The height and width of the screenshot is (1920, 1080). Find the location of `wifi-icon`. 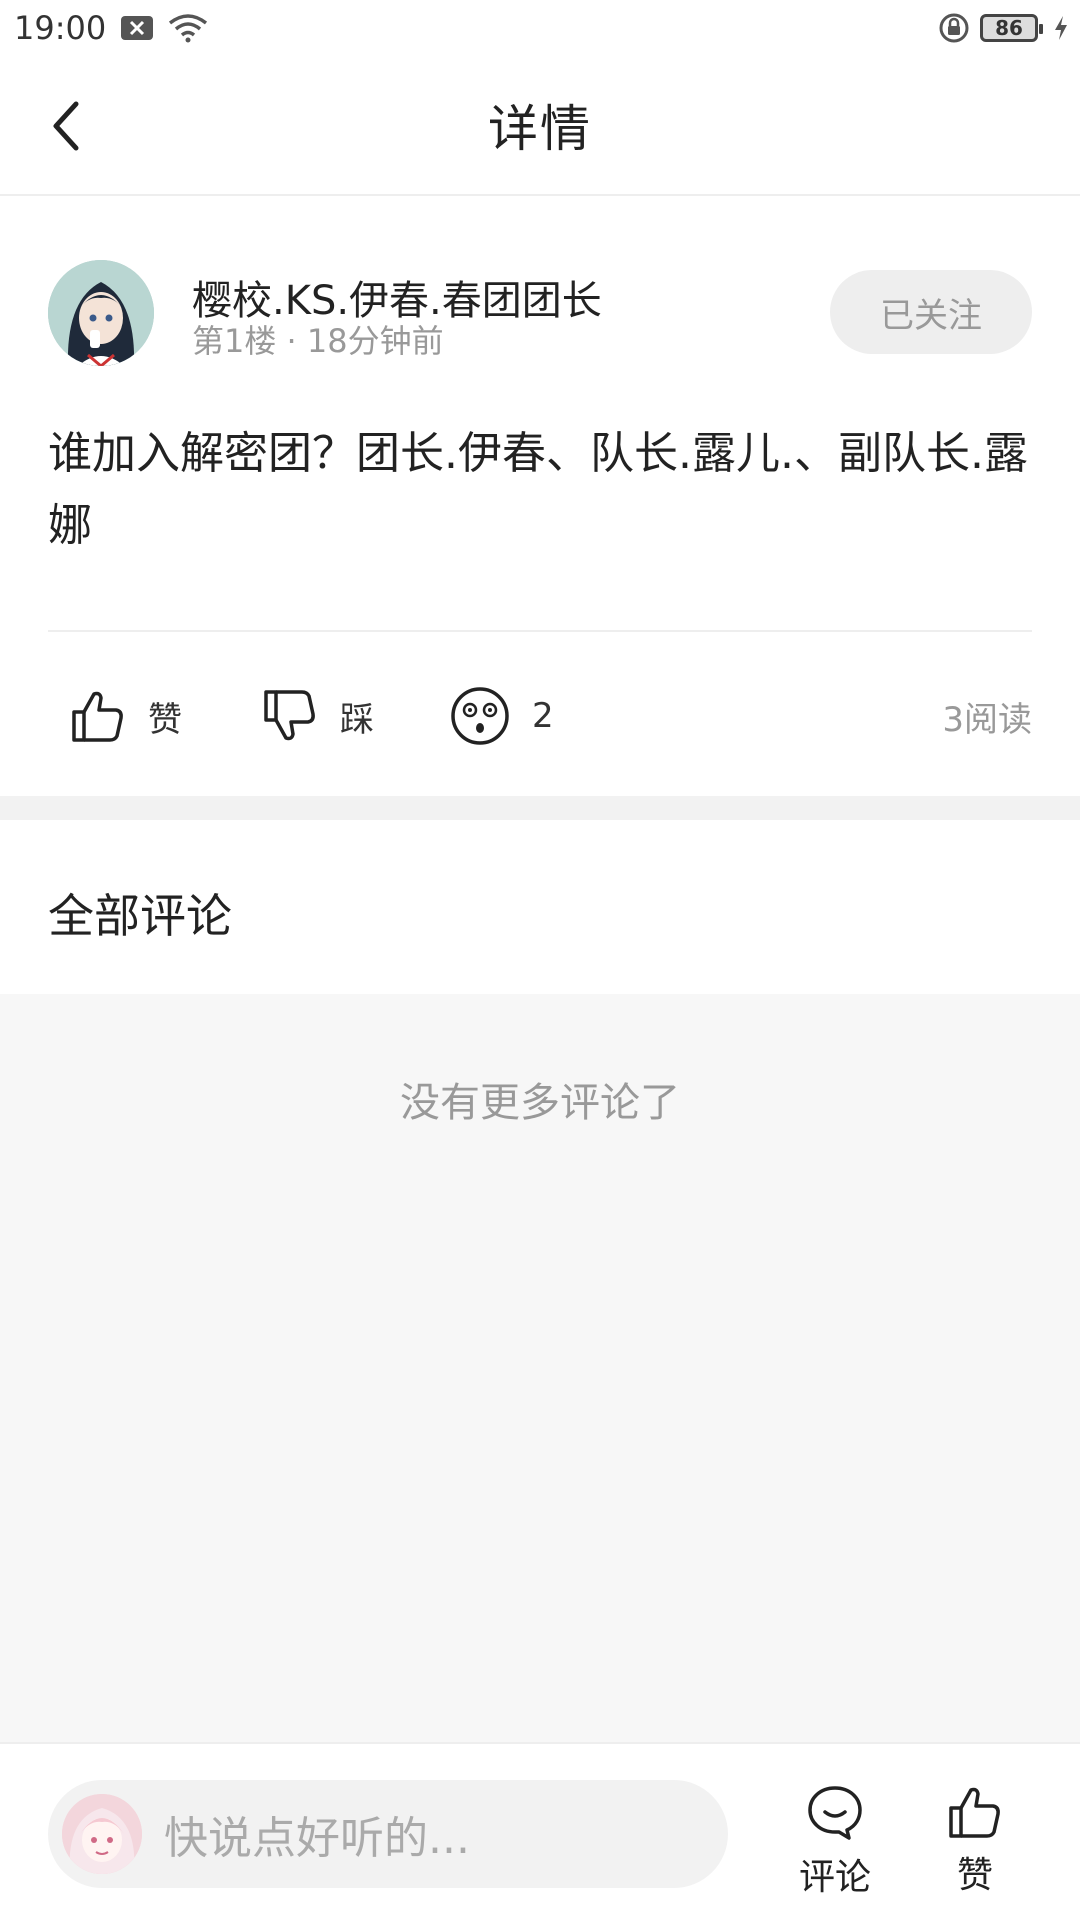

wifi-icon is located at coordinates (188, 28).